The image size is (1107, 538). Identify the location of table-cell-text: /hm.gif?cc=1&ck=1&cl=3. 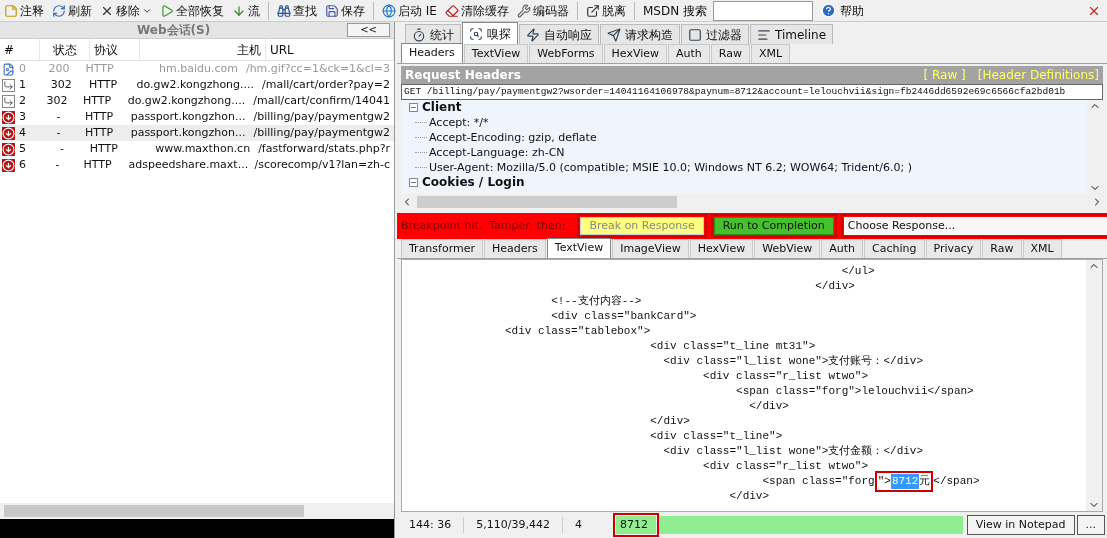
(317, 68).